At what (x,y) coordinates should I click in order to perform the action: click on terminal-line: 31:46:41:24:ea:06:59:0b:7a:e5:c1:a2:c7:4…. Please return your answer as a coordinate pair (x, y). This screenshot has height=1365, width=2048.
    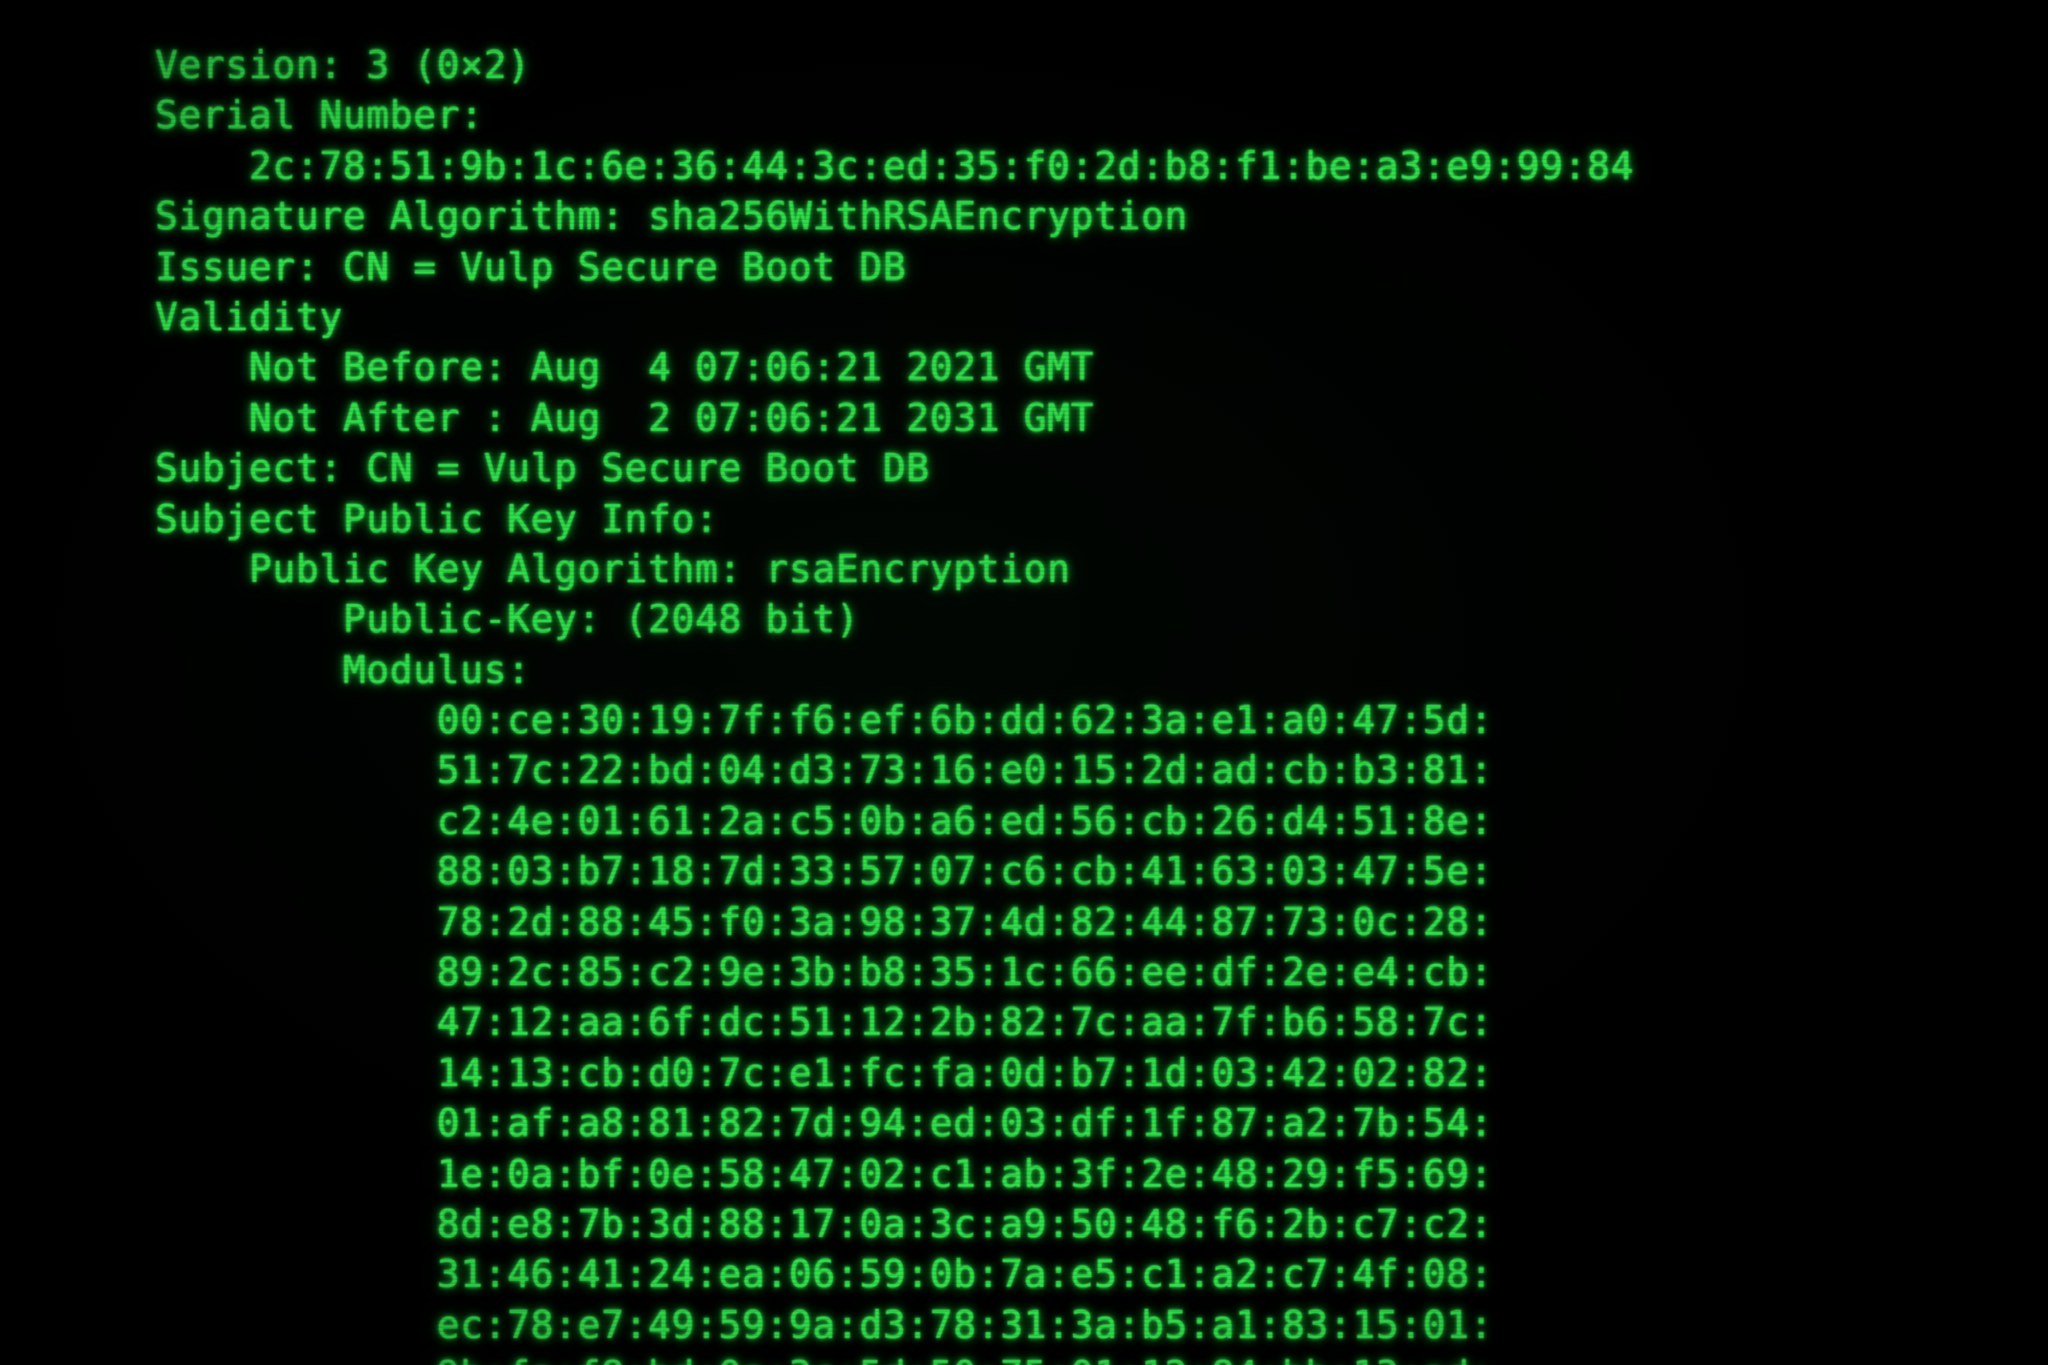
    Looking at the image, I should click on (965, 1274).